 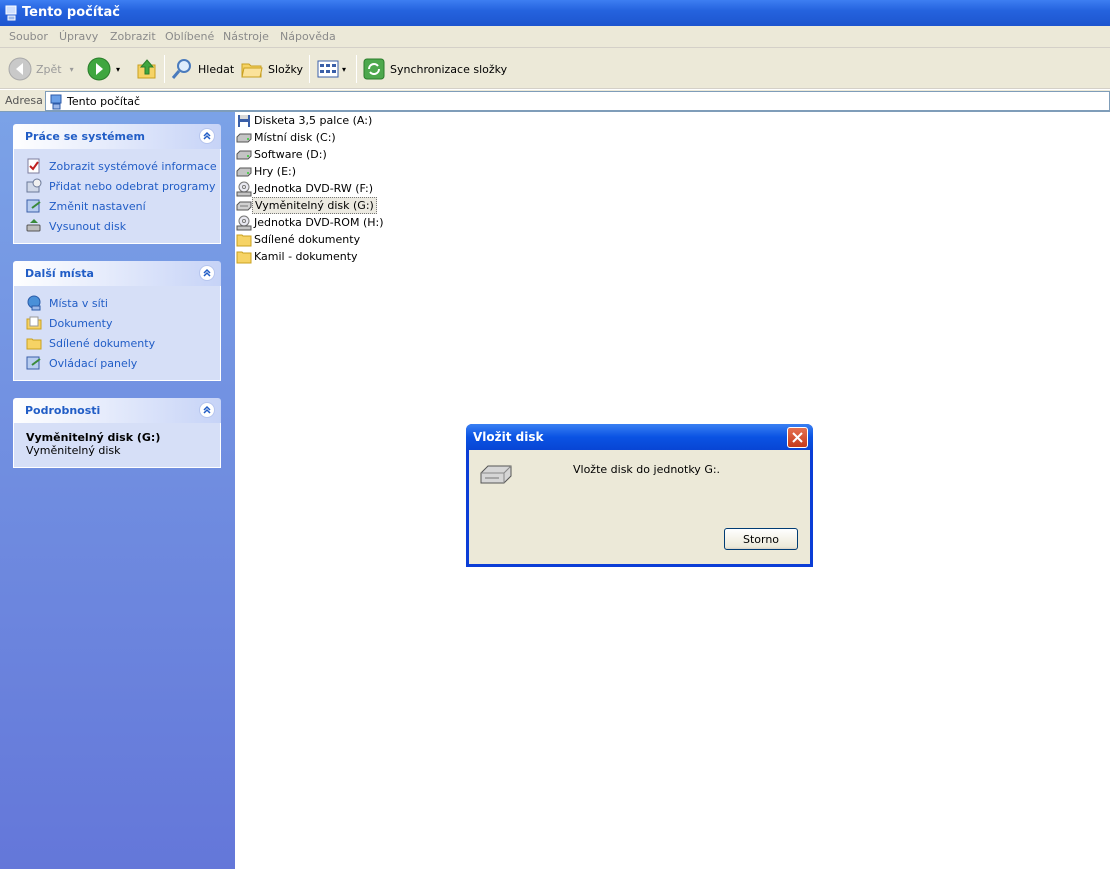 I want to click on up-folder-button, so click(x=147, y=69).